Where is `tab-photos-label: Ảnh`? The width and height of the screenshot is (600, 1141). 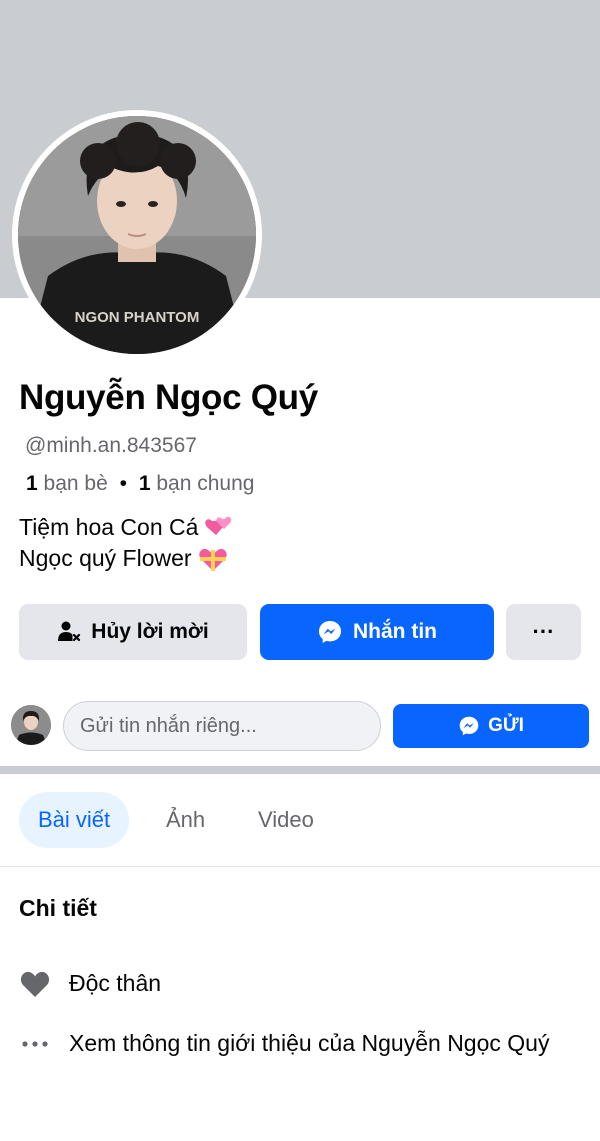 tab-photos-label: Ảnh is located at coordinates (186, 819).